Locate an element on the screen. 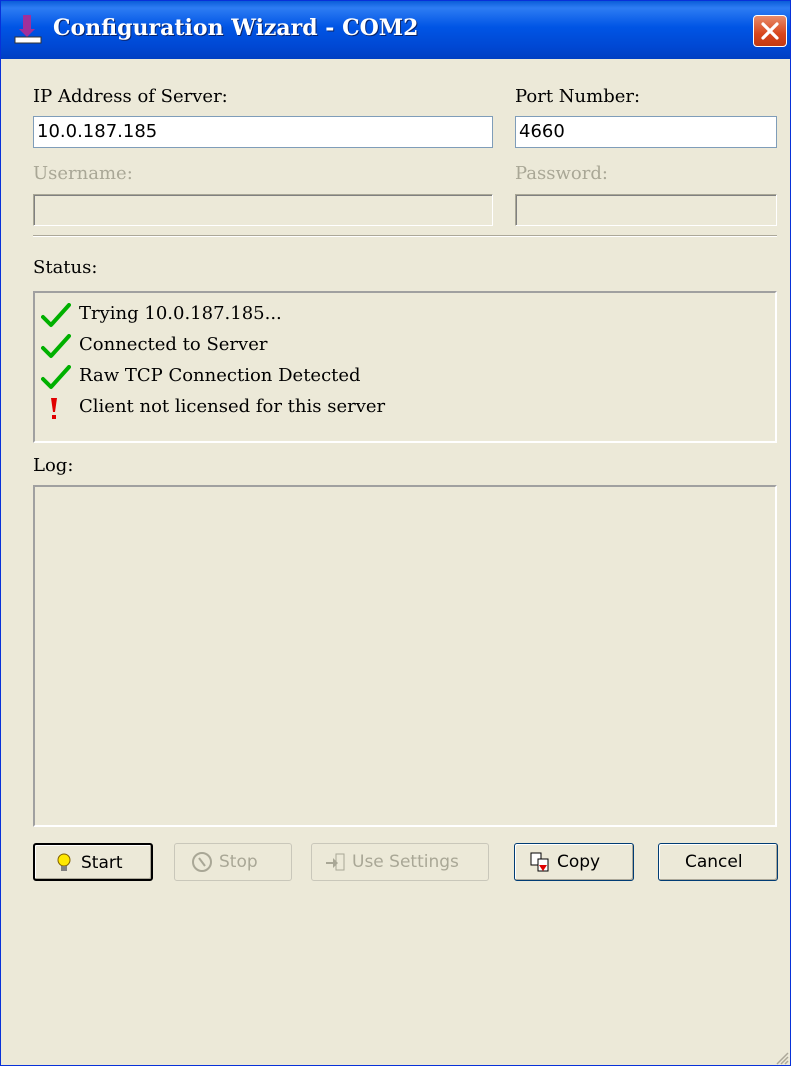 This screenshot has height=1070, width=791. password-input is located at coordinates (646, 210).